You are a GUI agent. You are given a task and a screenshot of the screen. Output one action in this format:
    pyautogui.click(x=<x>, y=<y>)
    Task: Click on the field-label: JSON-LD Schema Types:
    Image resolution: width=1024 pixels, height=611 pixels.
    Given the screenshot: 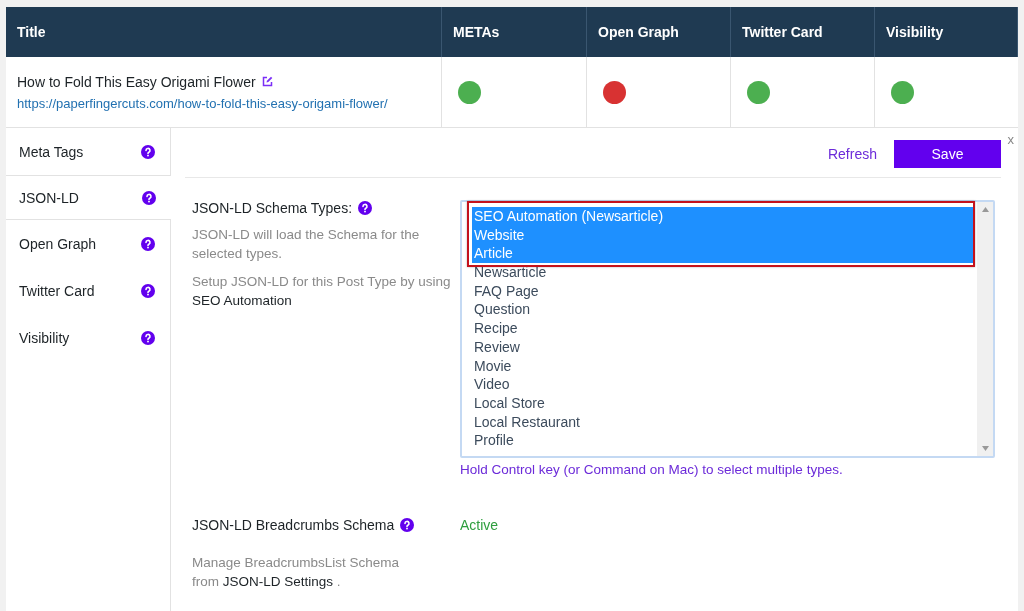 What is the action you would take?
    pyautogui.click(x=272, y=208)
    